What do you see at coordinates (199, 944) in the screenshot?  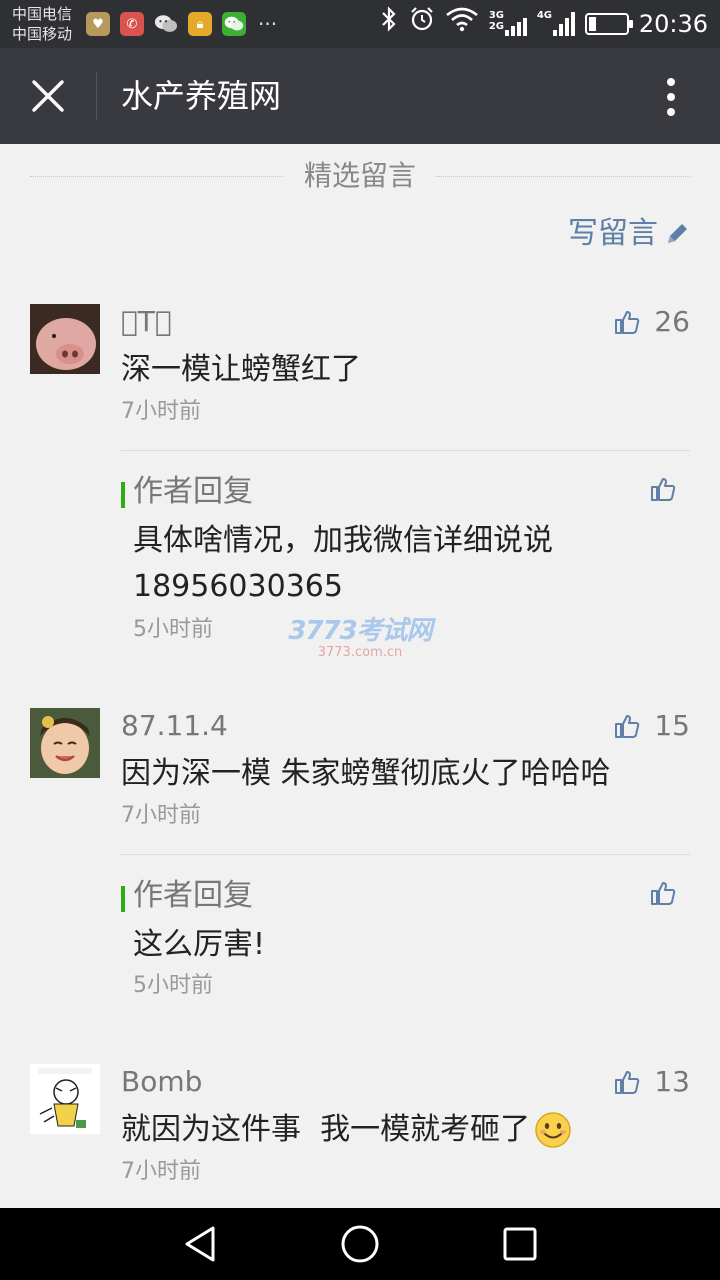 I see `reply-text: 这么厉害!` at bounding box center [199, 944].